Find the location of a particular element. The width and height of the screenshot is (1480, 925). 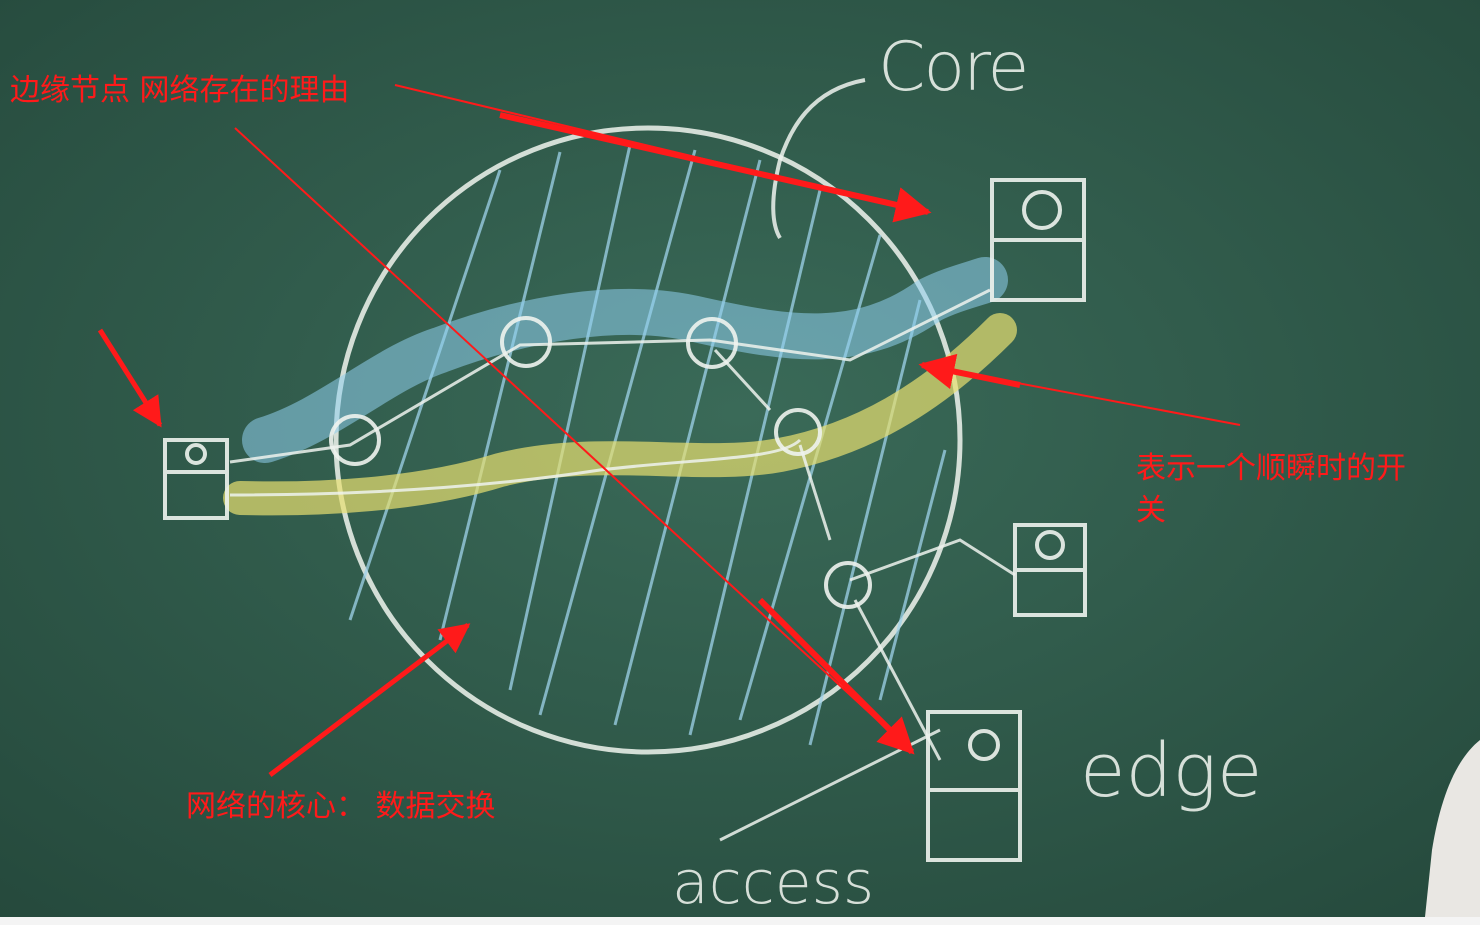

chalk-label-edge: edge is located at coordinates (1171, 771).